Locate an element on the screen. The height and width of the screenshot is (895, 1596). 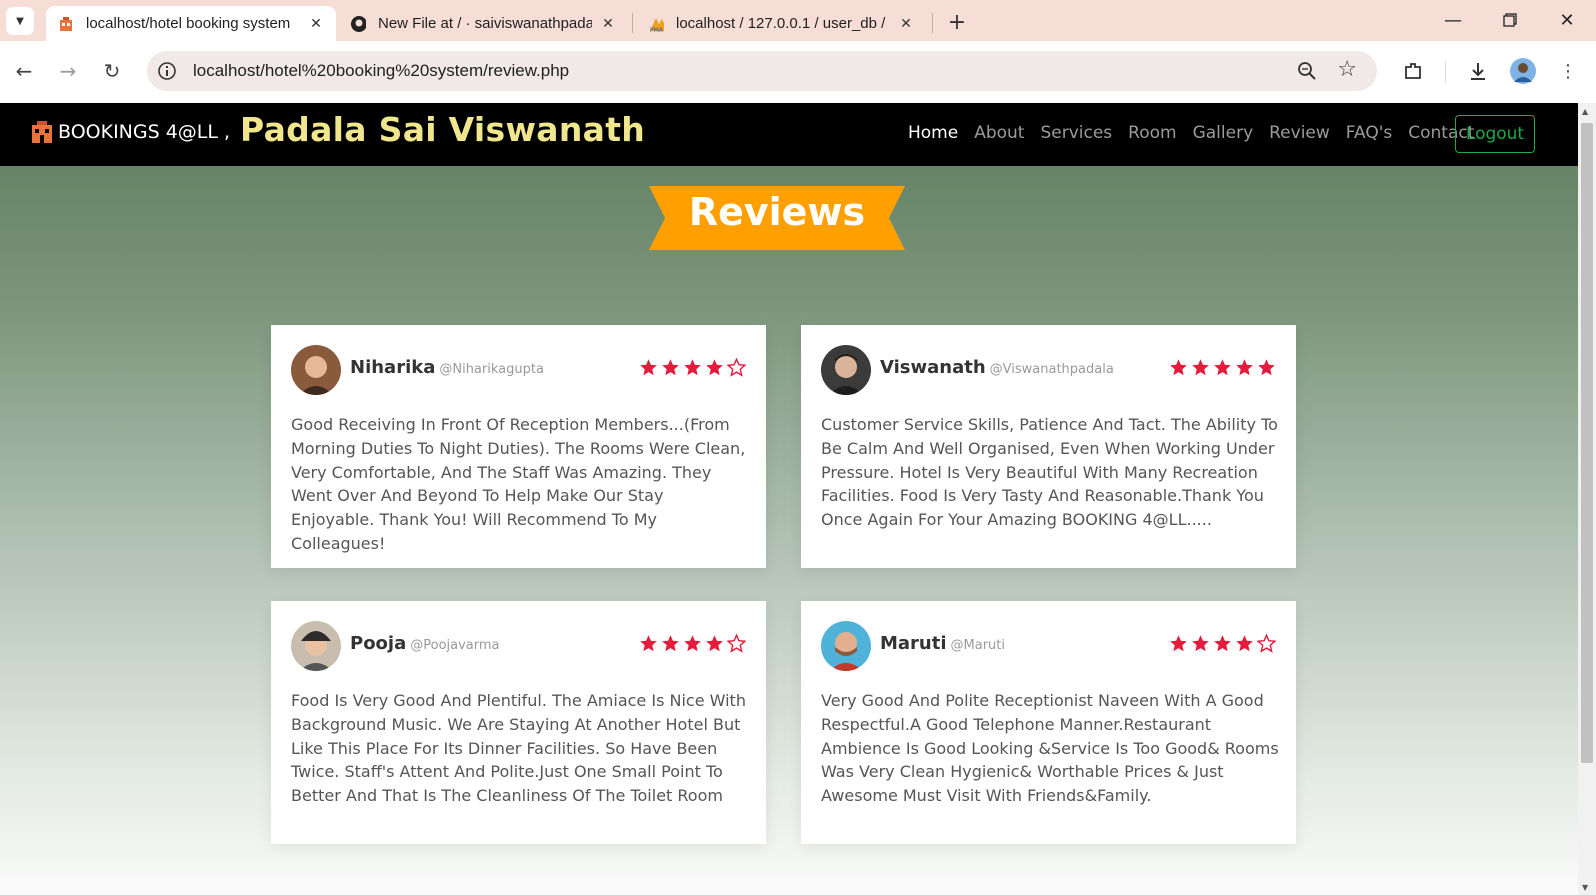
scrollbar: ▲ ▼ is located at coordinates (1587, 499).